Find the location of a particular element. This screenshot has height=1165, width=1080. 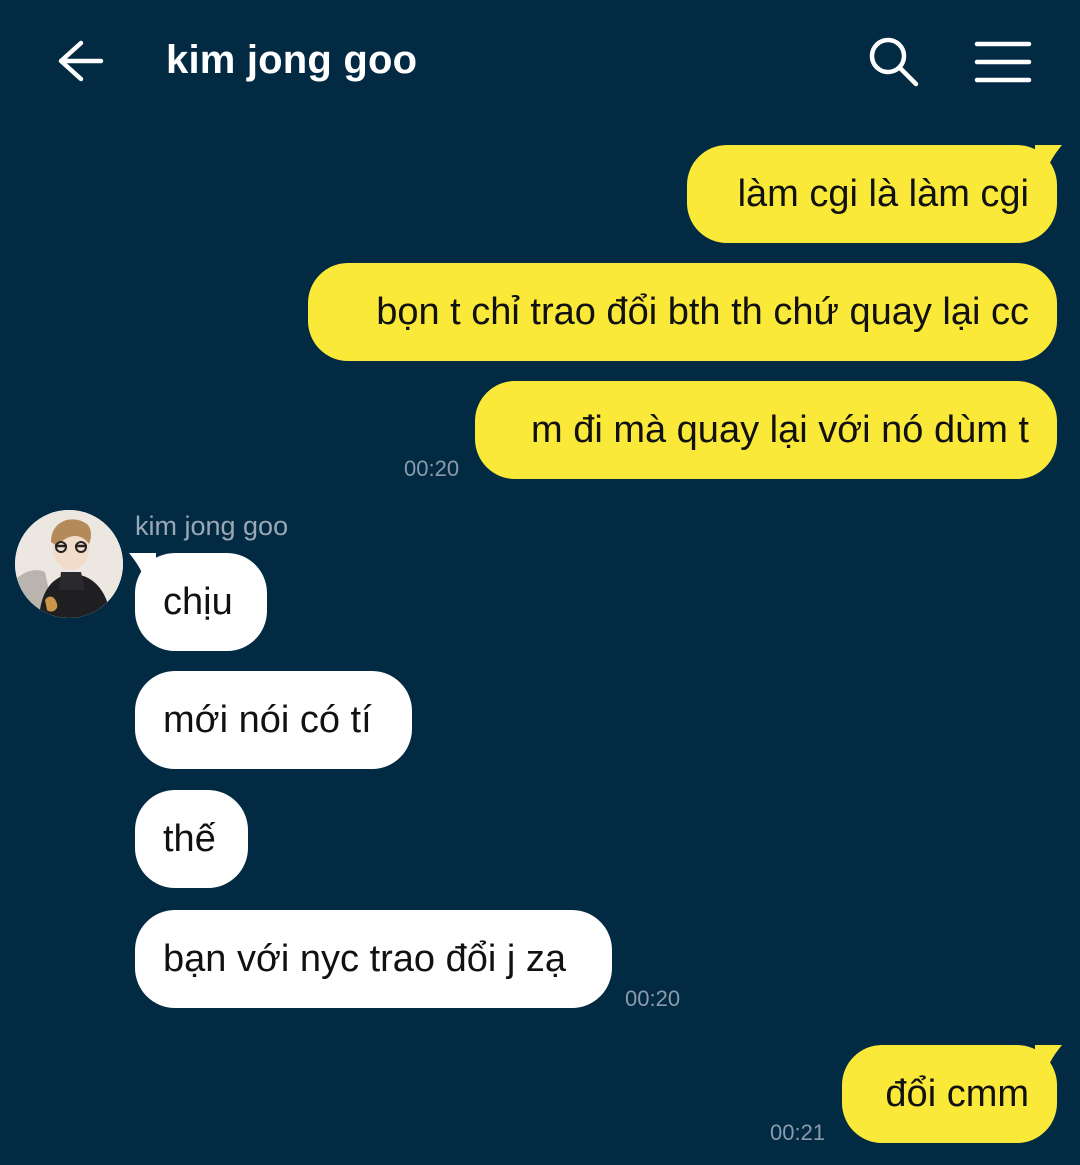

outgoing-message-bubble: làm cgi là làm cgi is located at coordinates (872, 194).